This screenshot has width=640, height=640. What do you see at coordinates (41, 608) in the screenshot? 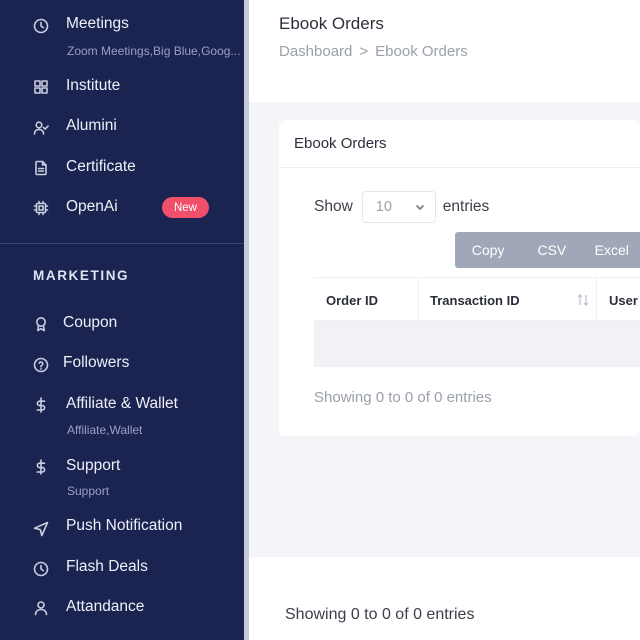
I see `user-icon` at bounding box center [41, 608].